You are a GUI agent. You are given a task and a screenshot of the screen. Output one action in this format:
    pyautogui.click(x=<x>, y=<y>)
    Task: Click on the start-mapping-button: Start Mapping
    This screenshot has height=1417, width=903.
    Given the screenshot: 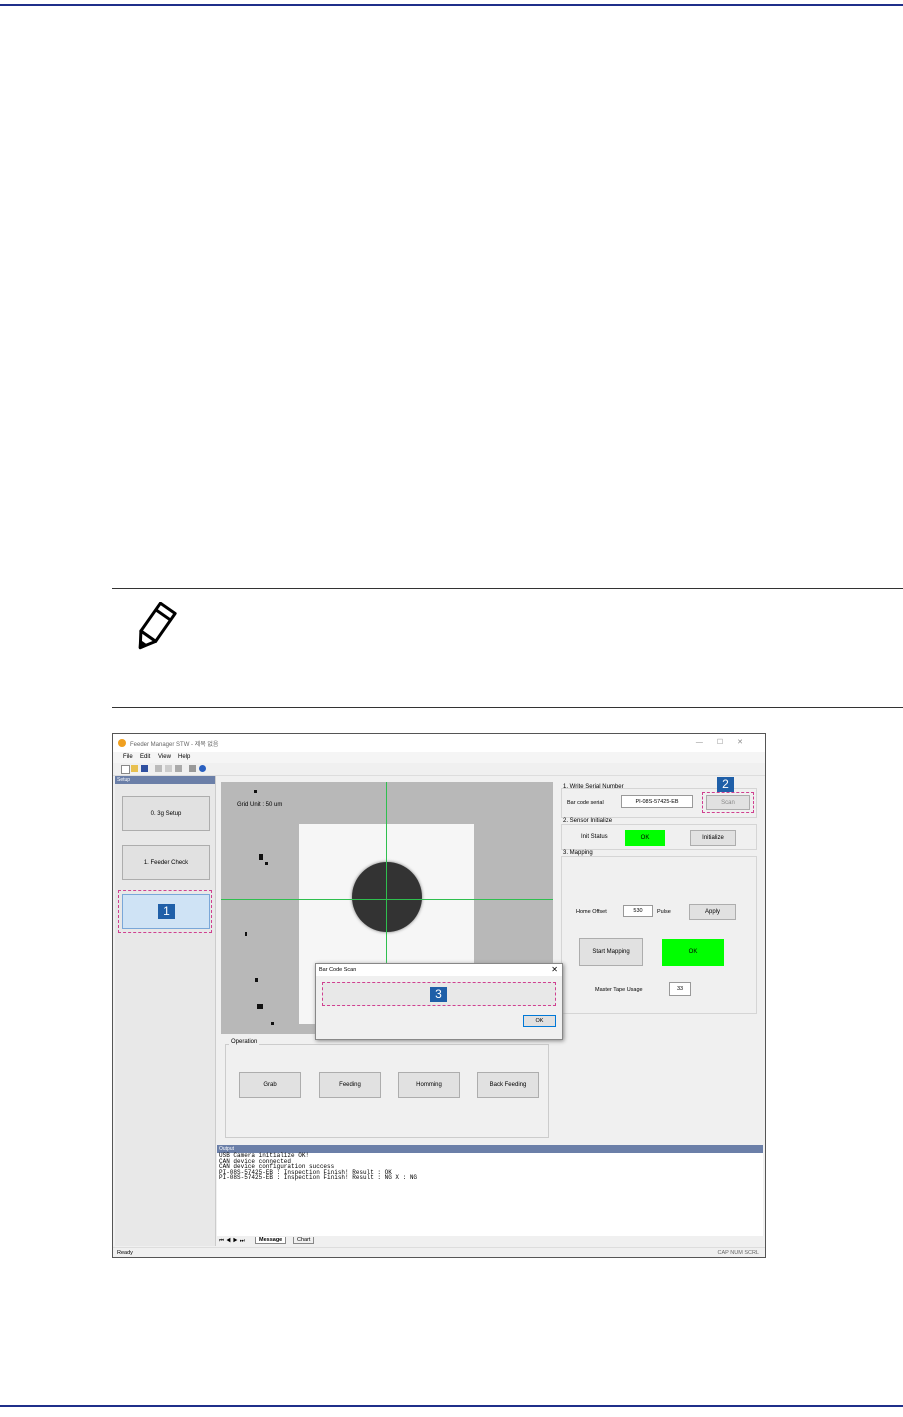 What is the action you would take?
    pyautogui.click(x=611, y=952)
    